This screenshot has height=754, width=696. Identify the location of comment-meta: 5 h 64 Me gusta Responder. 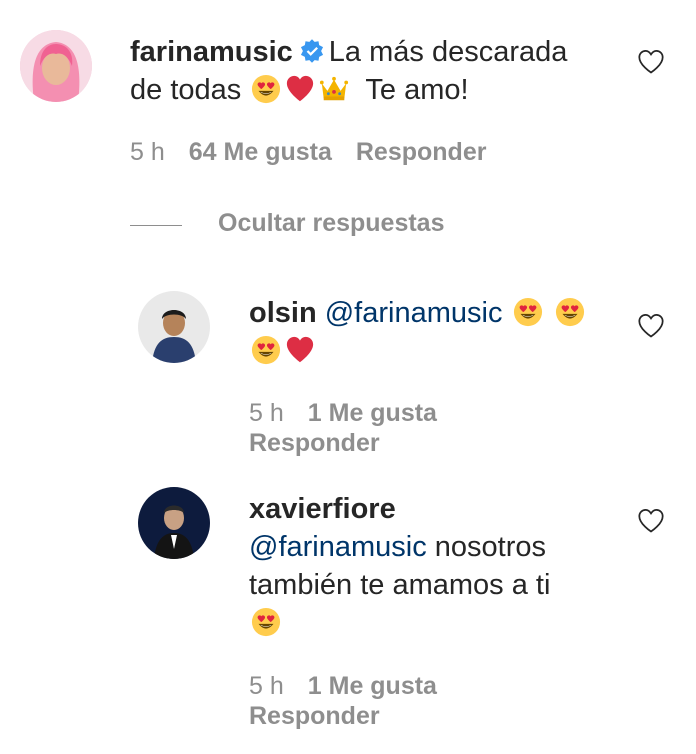
(320, 152).